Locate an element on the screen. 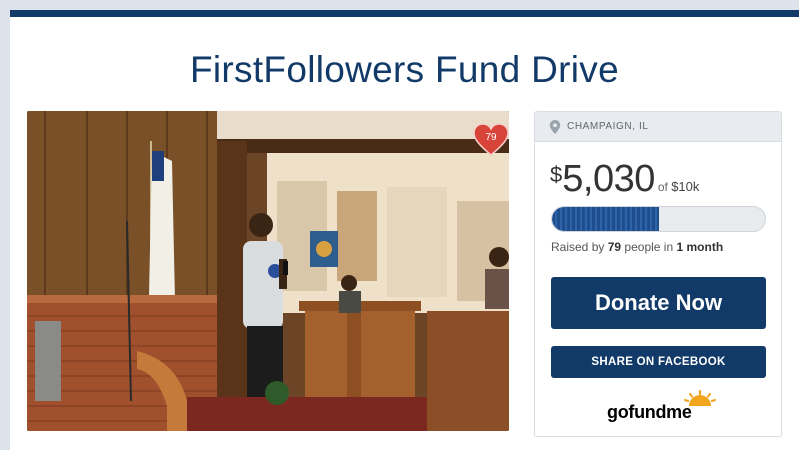 Image resolution: width=799 pixels, height=450 pixels. people-label: people in is located at coordinates (649, 247).